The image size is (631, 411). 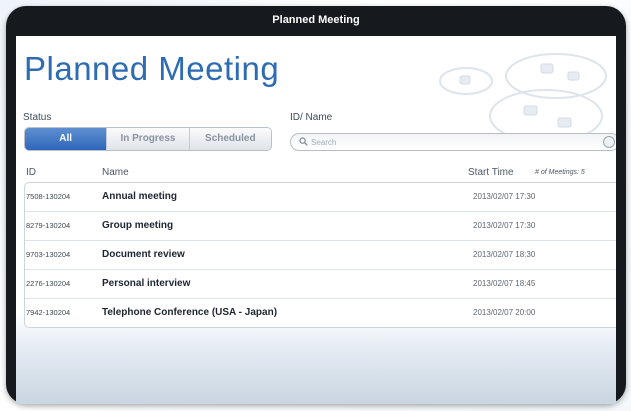 What do you see at coordinates (146, 283) in the screenshot?
I see `row-name: Personal interview` at bounding box center [146, 283].